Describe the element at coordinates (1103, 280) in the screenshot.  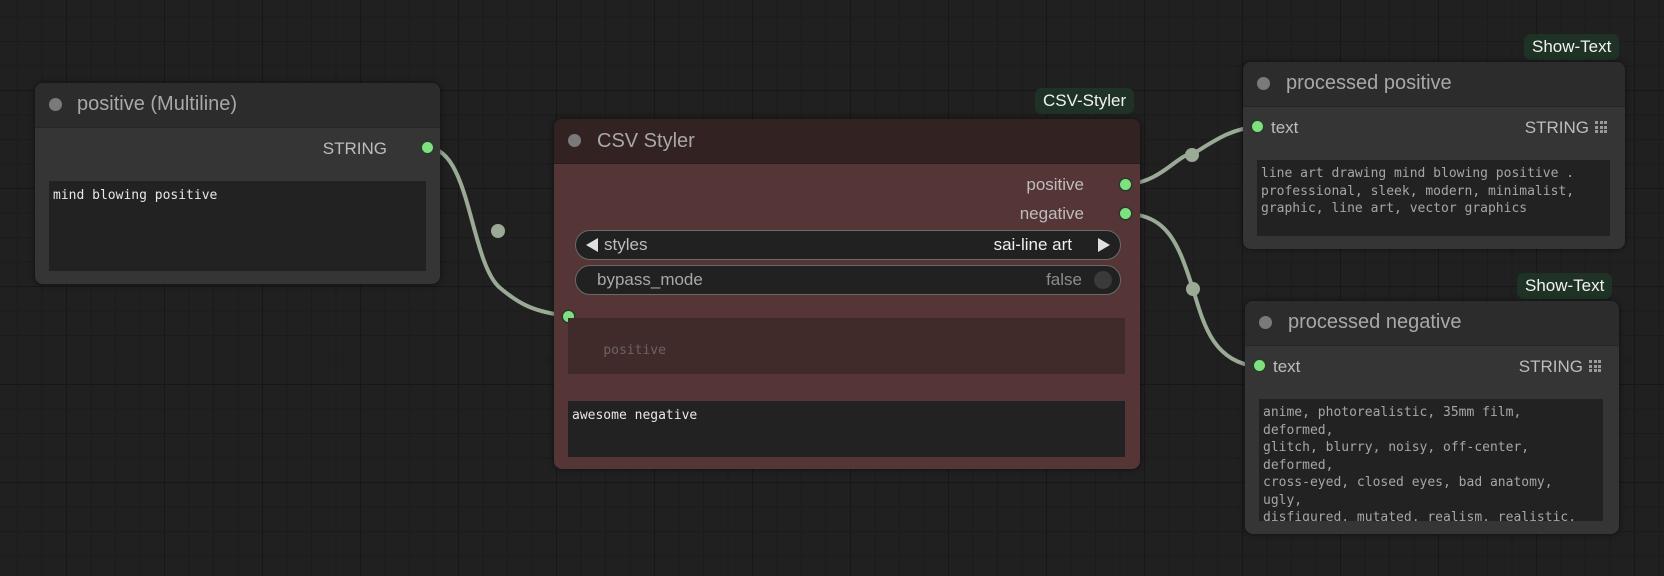
I see `toggle-knob-icon` at that location.